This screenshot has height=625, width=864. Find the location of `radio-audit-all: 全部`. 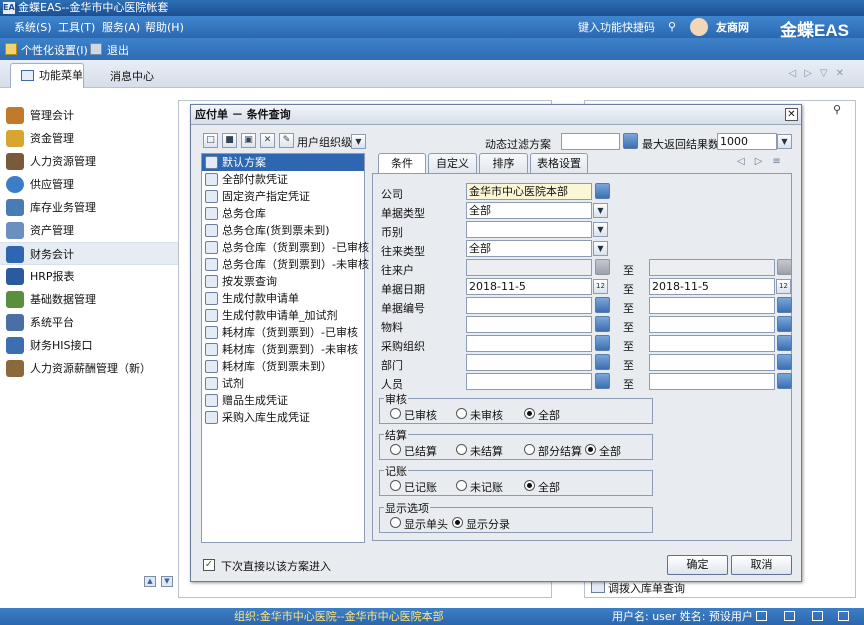

radio-audit-all: 全部 is located at coordinates (542, 415).